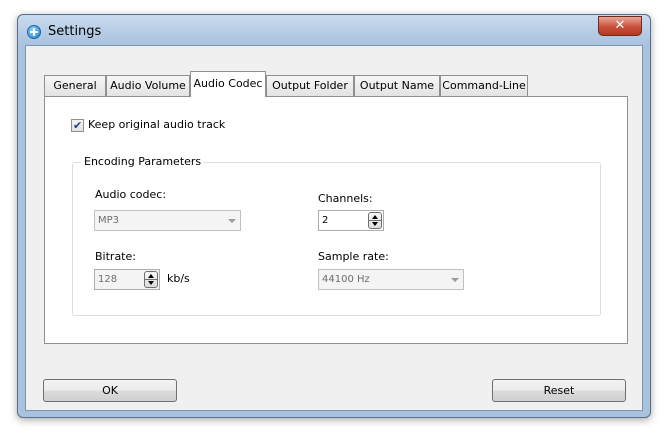 This screenshot has height=438, width=672. Describe the element at coordinates (484, 85) in the screenshot. I see `tab-command-line: Command-Line` at that location.